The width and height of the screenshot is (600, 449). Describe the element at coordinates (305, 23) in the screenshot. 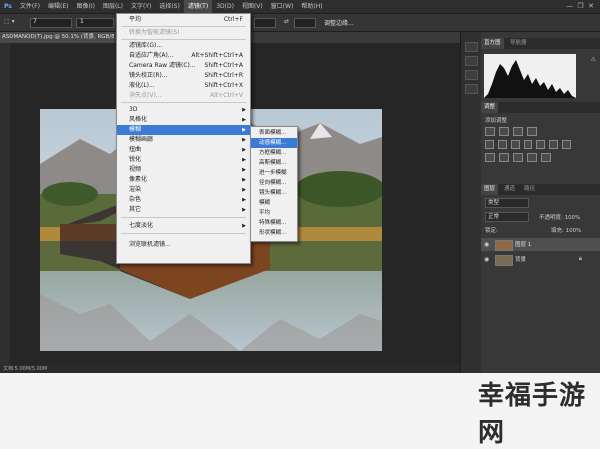

I see `option-height-field` at that location.